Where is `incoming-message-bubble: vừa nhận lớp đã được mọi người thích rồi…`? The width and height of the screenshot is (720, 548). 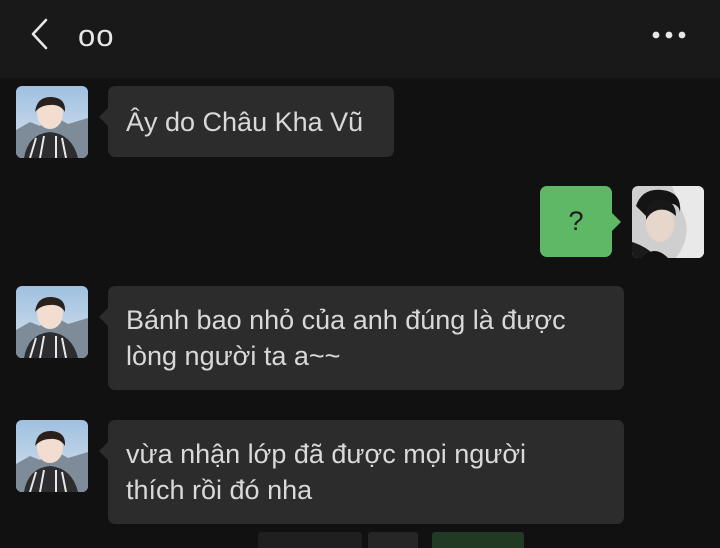
incoming-message-bubble: vừa nhận lớp đã được mọi người thích rồi… is located at coordinates (361, 472).